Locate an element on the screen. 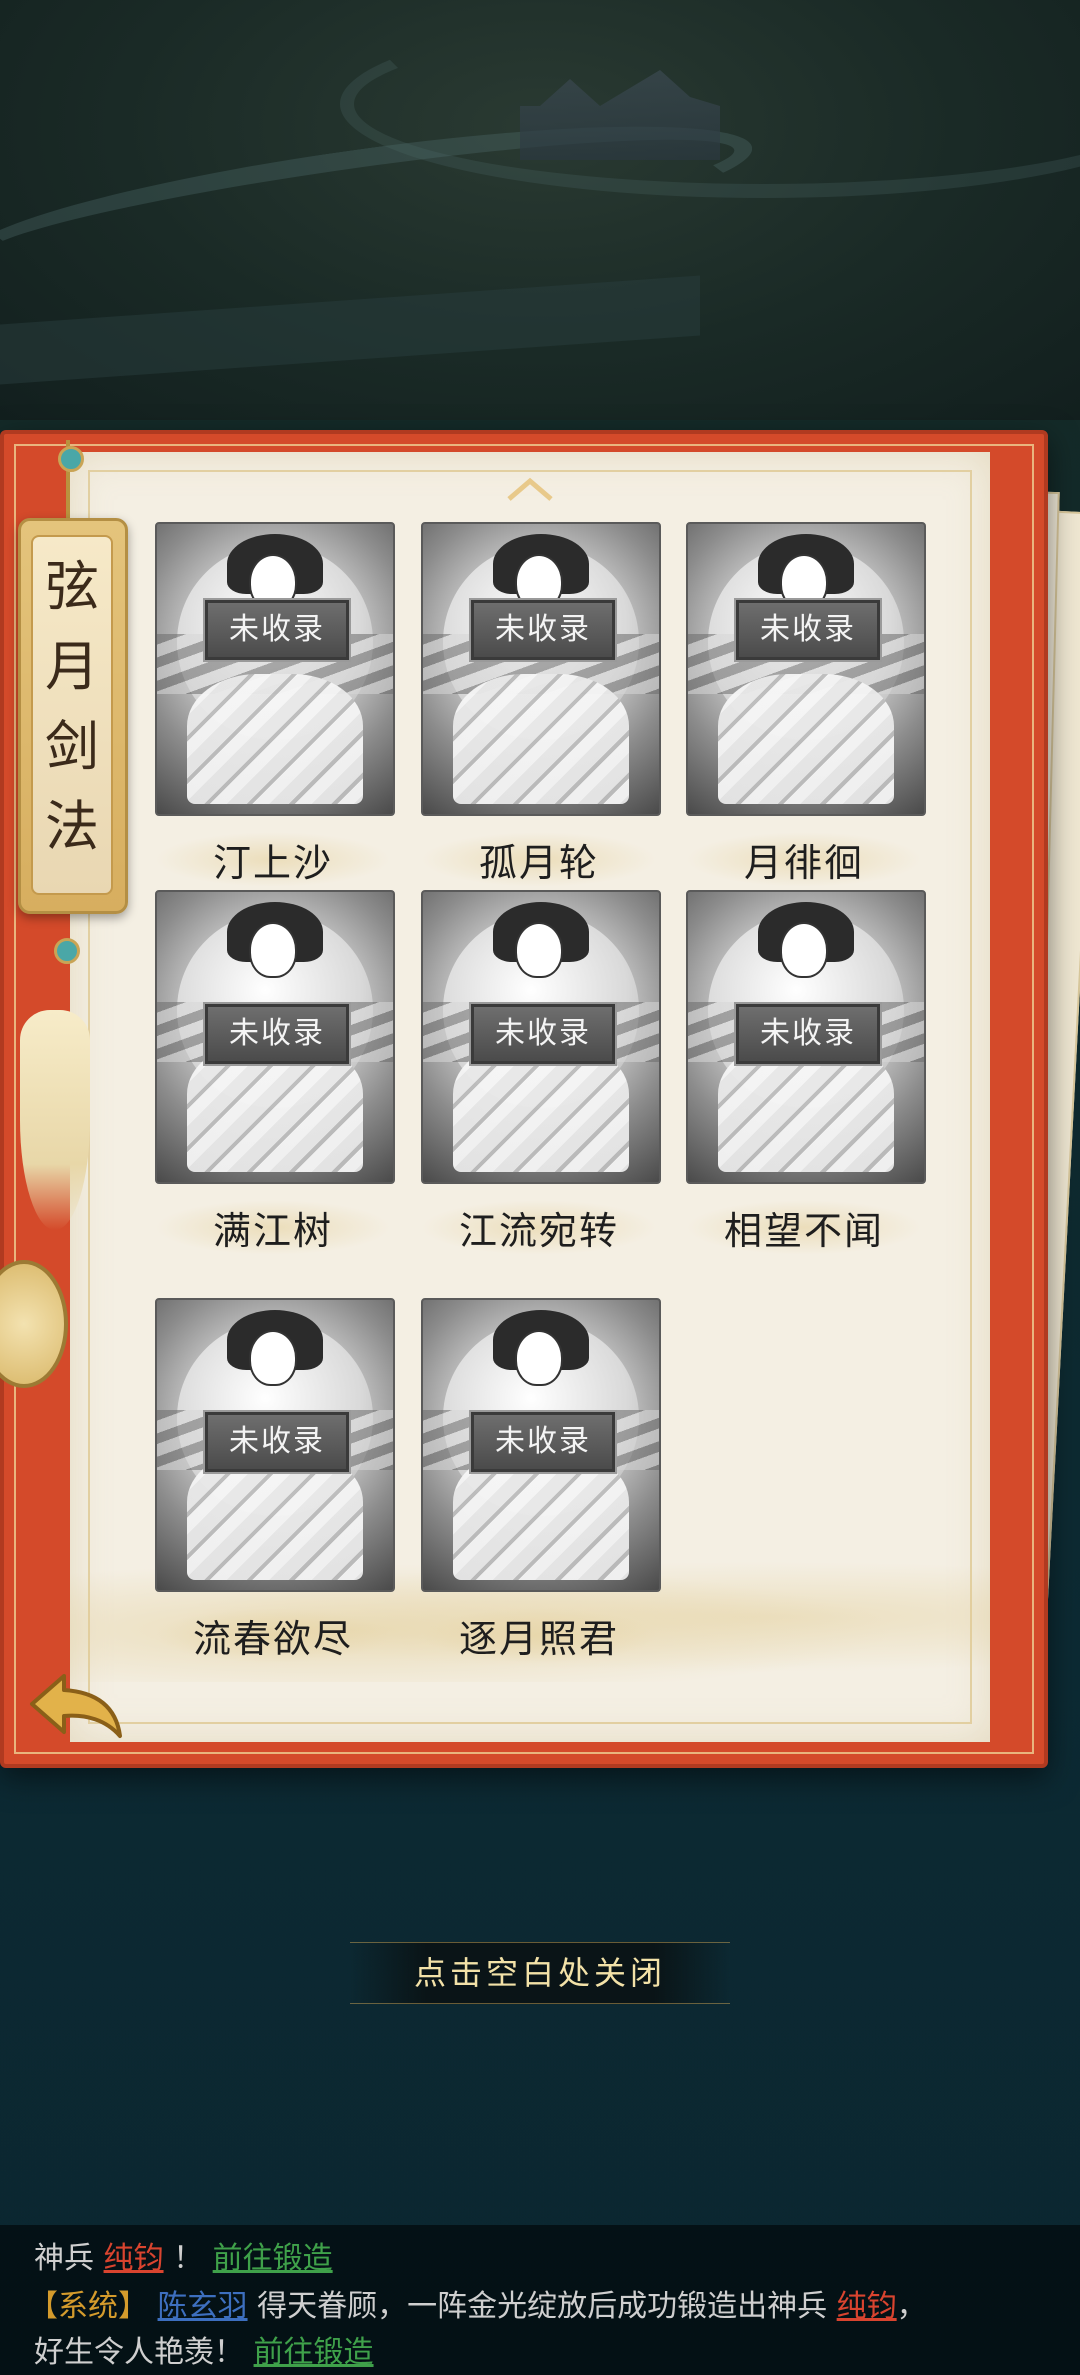 The image size is (1080, 2375). card-name: 汀上沙 is located at coordinates (273, 859).